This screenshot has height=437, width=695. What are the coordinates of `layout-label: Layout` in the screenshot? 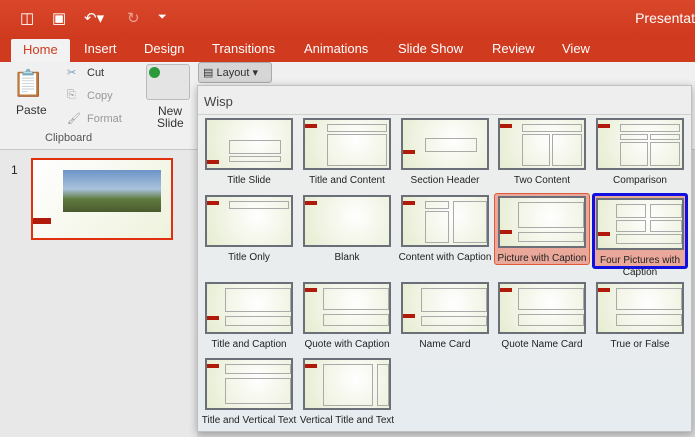 It's located at (233, 73).